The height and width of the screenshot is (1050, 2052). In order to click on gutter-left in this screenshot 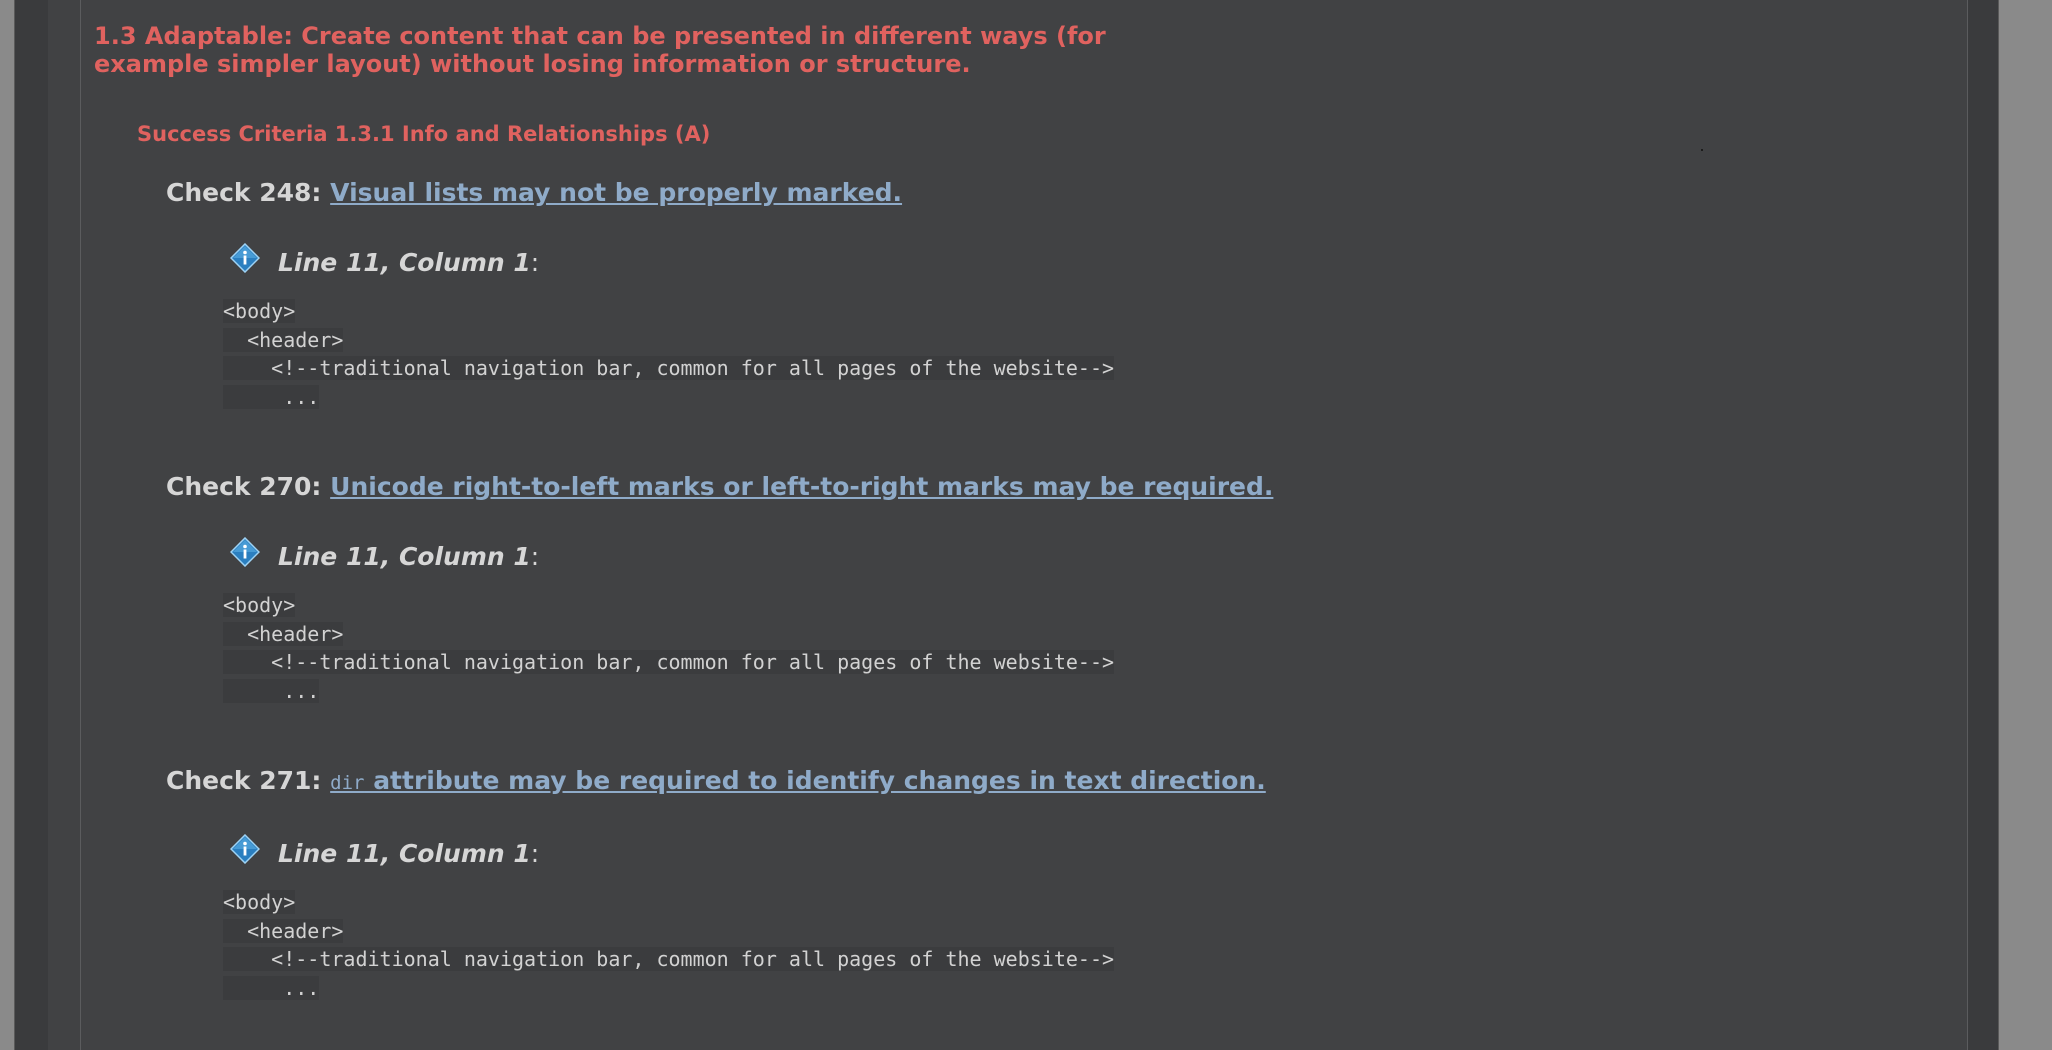, I will do `click(31, 525)`.